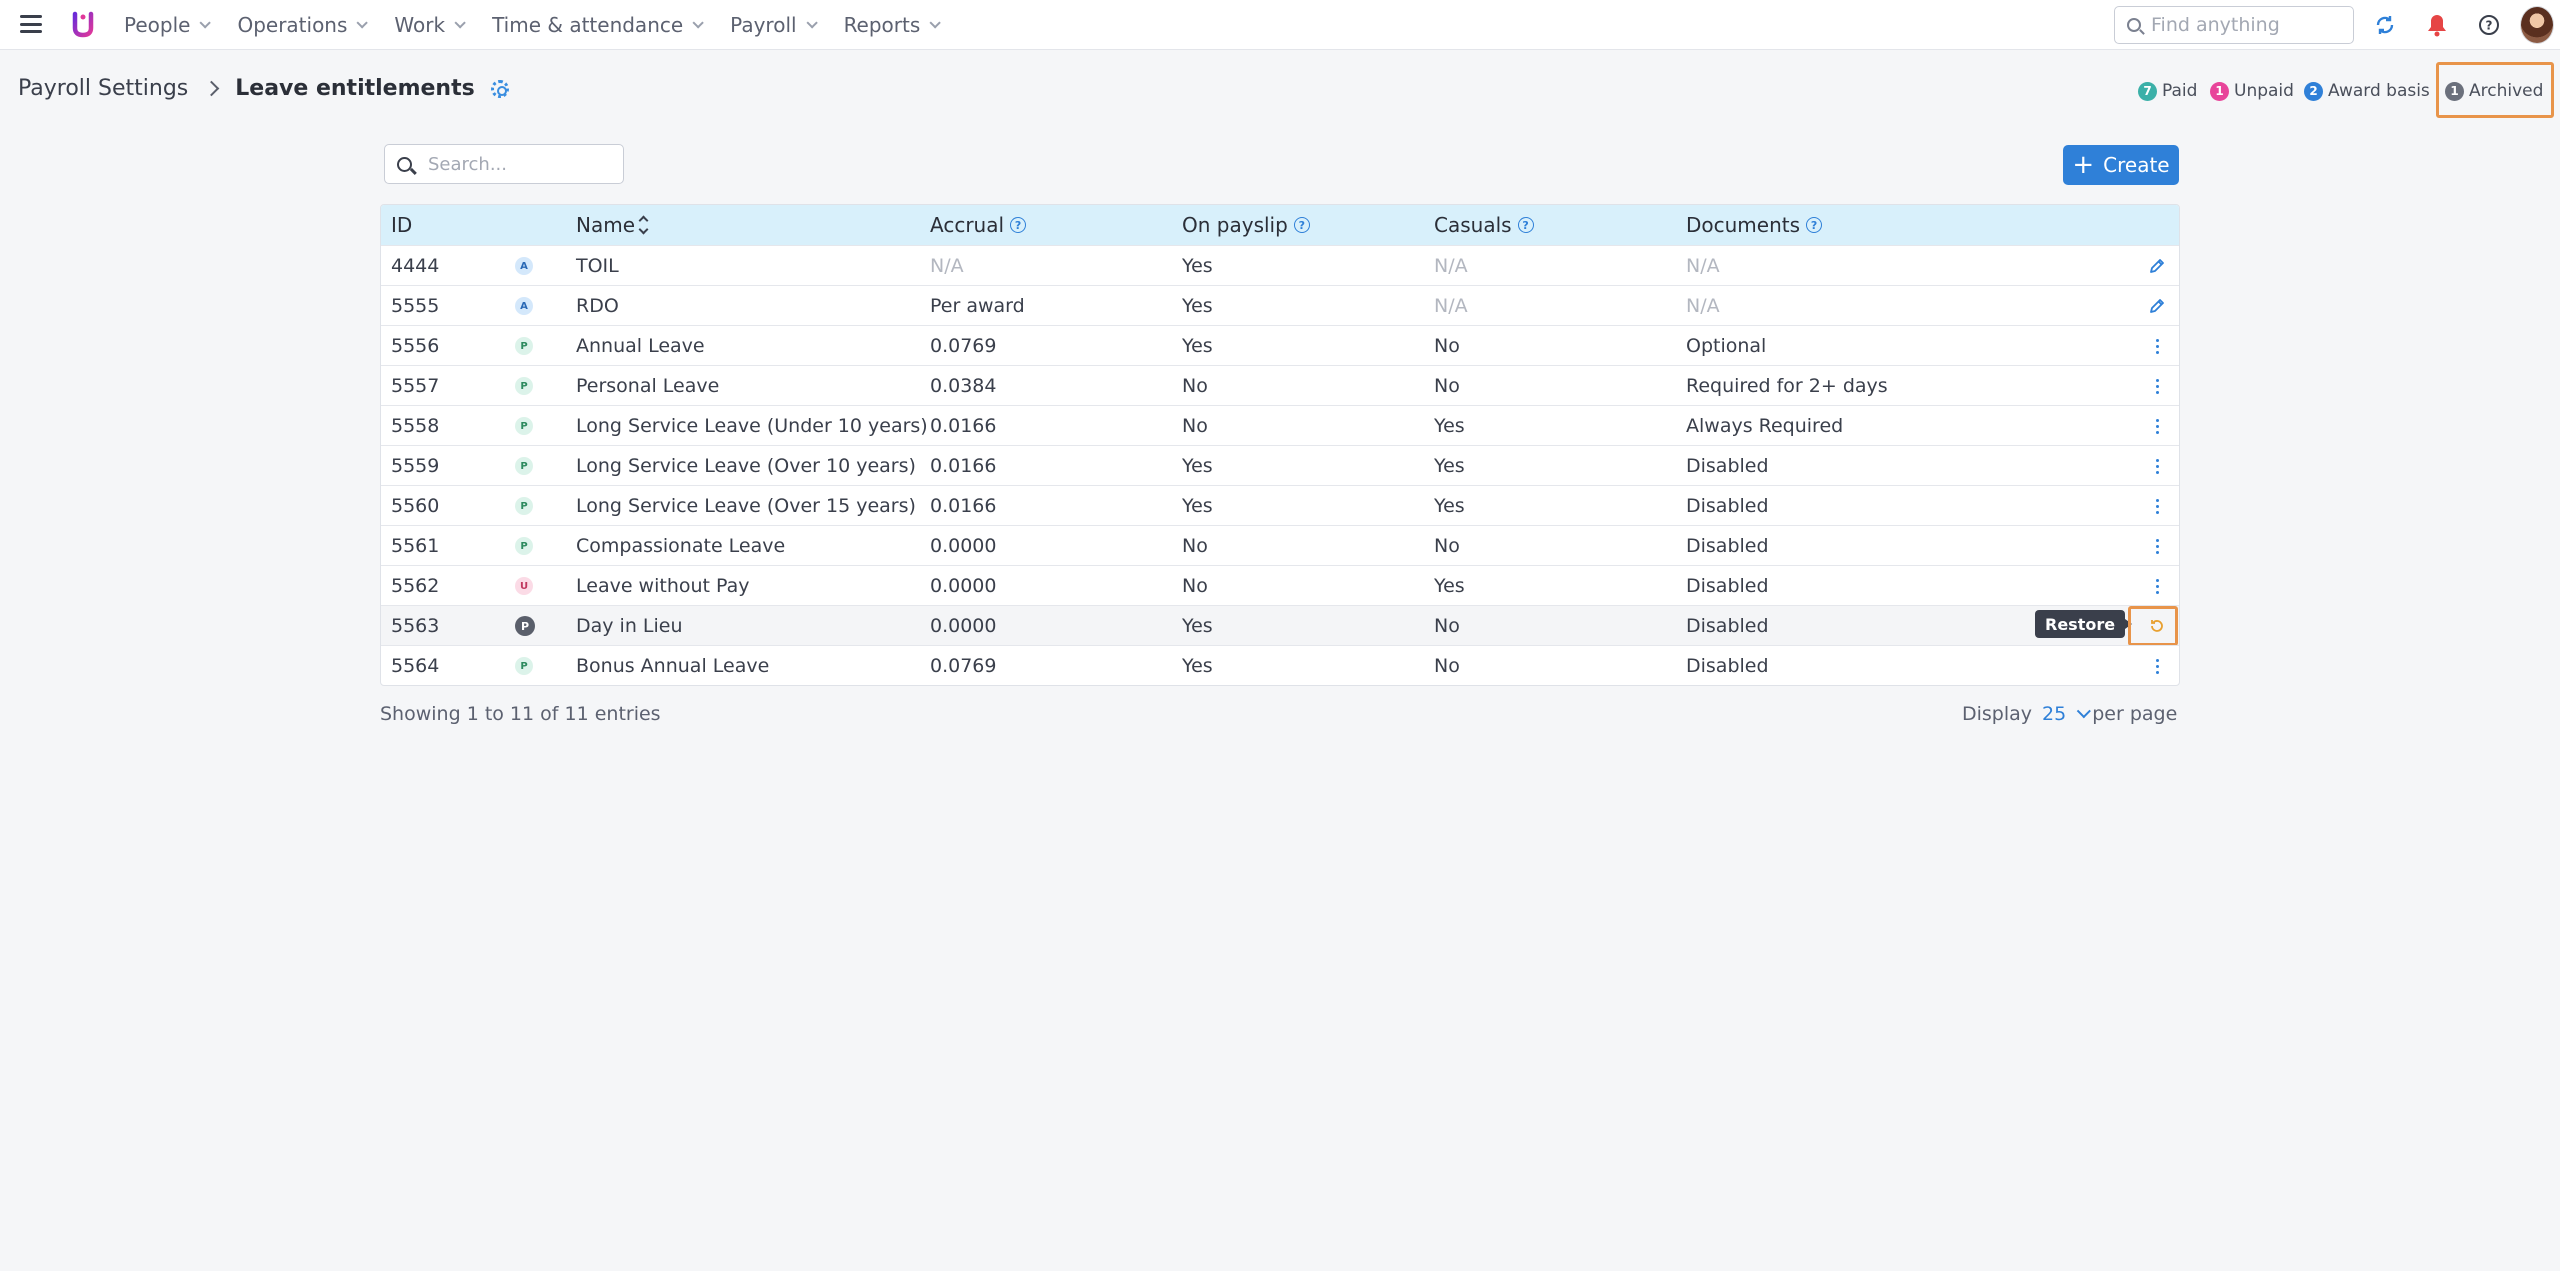 The width and height of the screenshot is (2560, 1271). Describe the element at coordinates (1280, 265) in the screenshot. I see `table-row: 4444 TOIL N/A Yes N/A N/A A` at that location.